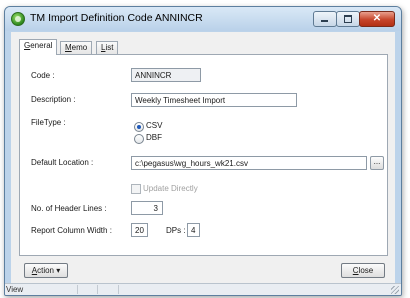  What do you see at coordinates (18, 19) in the screenshot?
I see `app-icon` at bounding box center [18, 19].